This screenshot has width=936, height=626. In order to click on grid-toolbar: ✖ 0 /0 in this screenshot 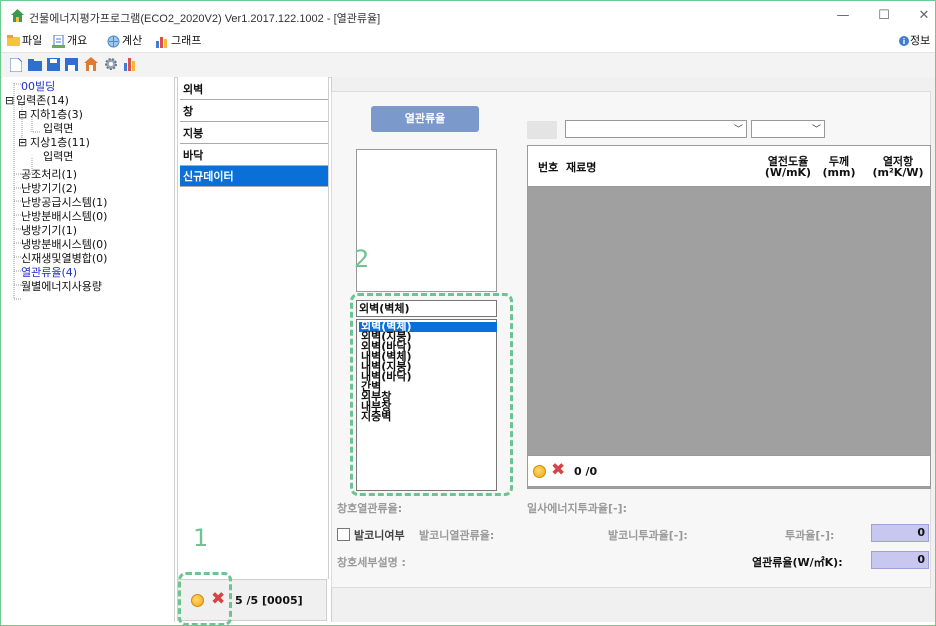, I will do `click(729, 471)`.